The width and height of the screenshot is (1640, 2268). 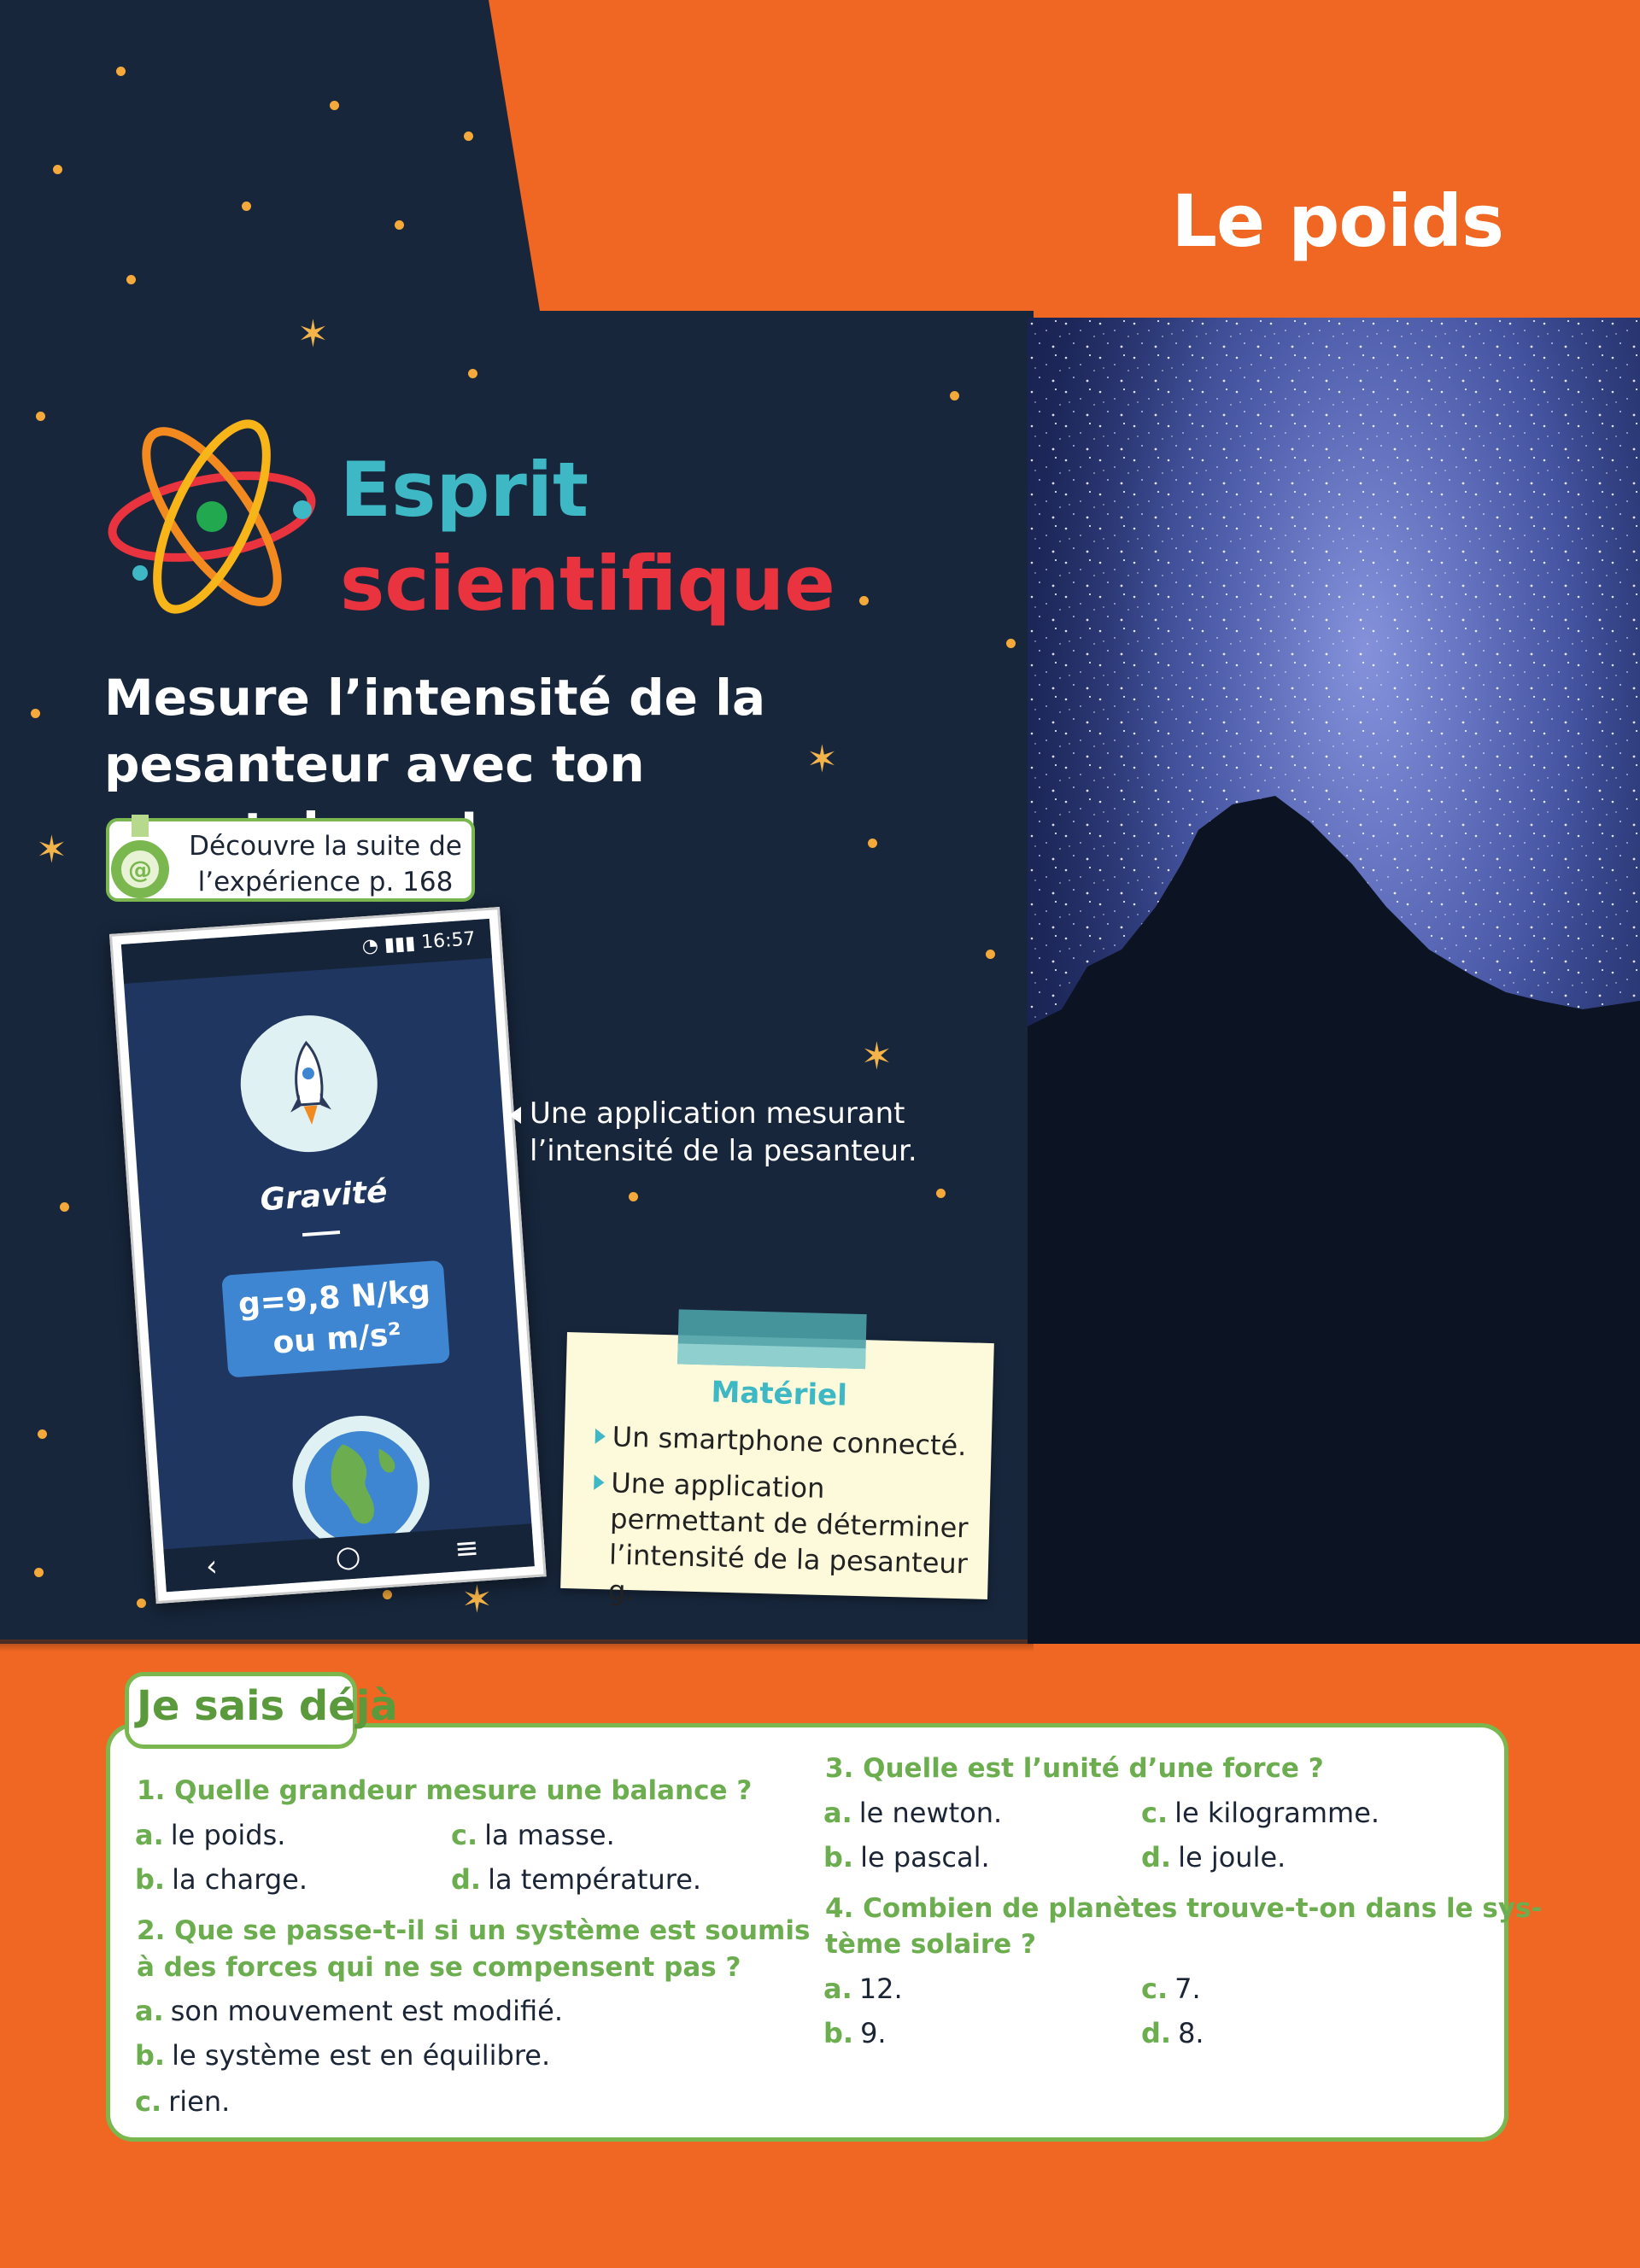 What do you see at coordinates (361, 2055) in the screenshot?
I see `answer-text: le système est en équilibre.` at bounding box center [361, 2055].